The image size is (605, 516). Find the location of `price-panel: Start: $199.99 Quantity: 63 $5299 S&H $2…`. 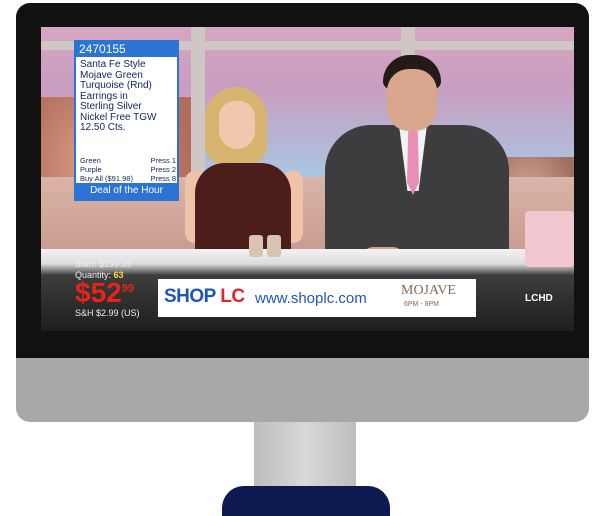

price-panel: Start: $199.99 Quantity: 63 $5299 S&H $2… is located at coordinates (101, 294).